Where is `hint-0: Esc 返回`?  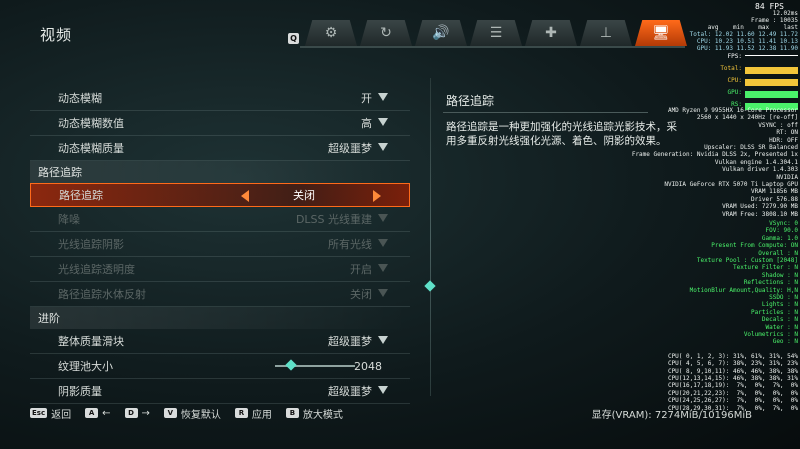 hint-0: Esc 返回 is located at coordinates (50, 413).